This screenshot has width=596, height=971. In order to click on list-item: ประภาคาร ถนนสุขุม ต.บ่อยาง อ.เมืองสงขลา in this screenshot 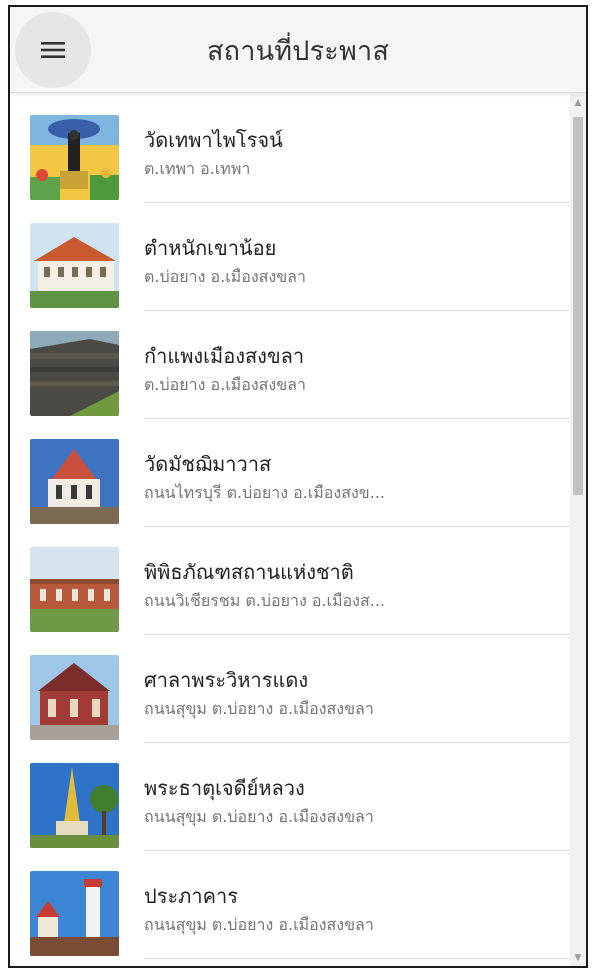, I will do `click(291, 905)`.